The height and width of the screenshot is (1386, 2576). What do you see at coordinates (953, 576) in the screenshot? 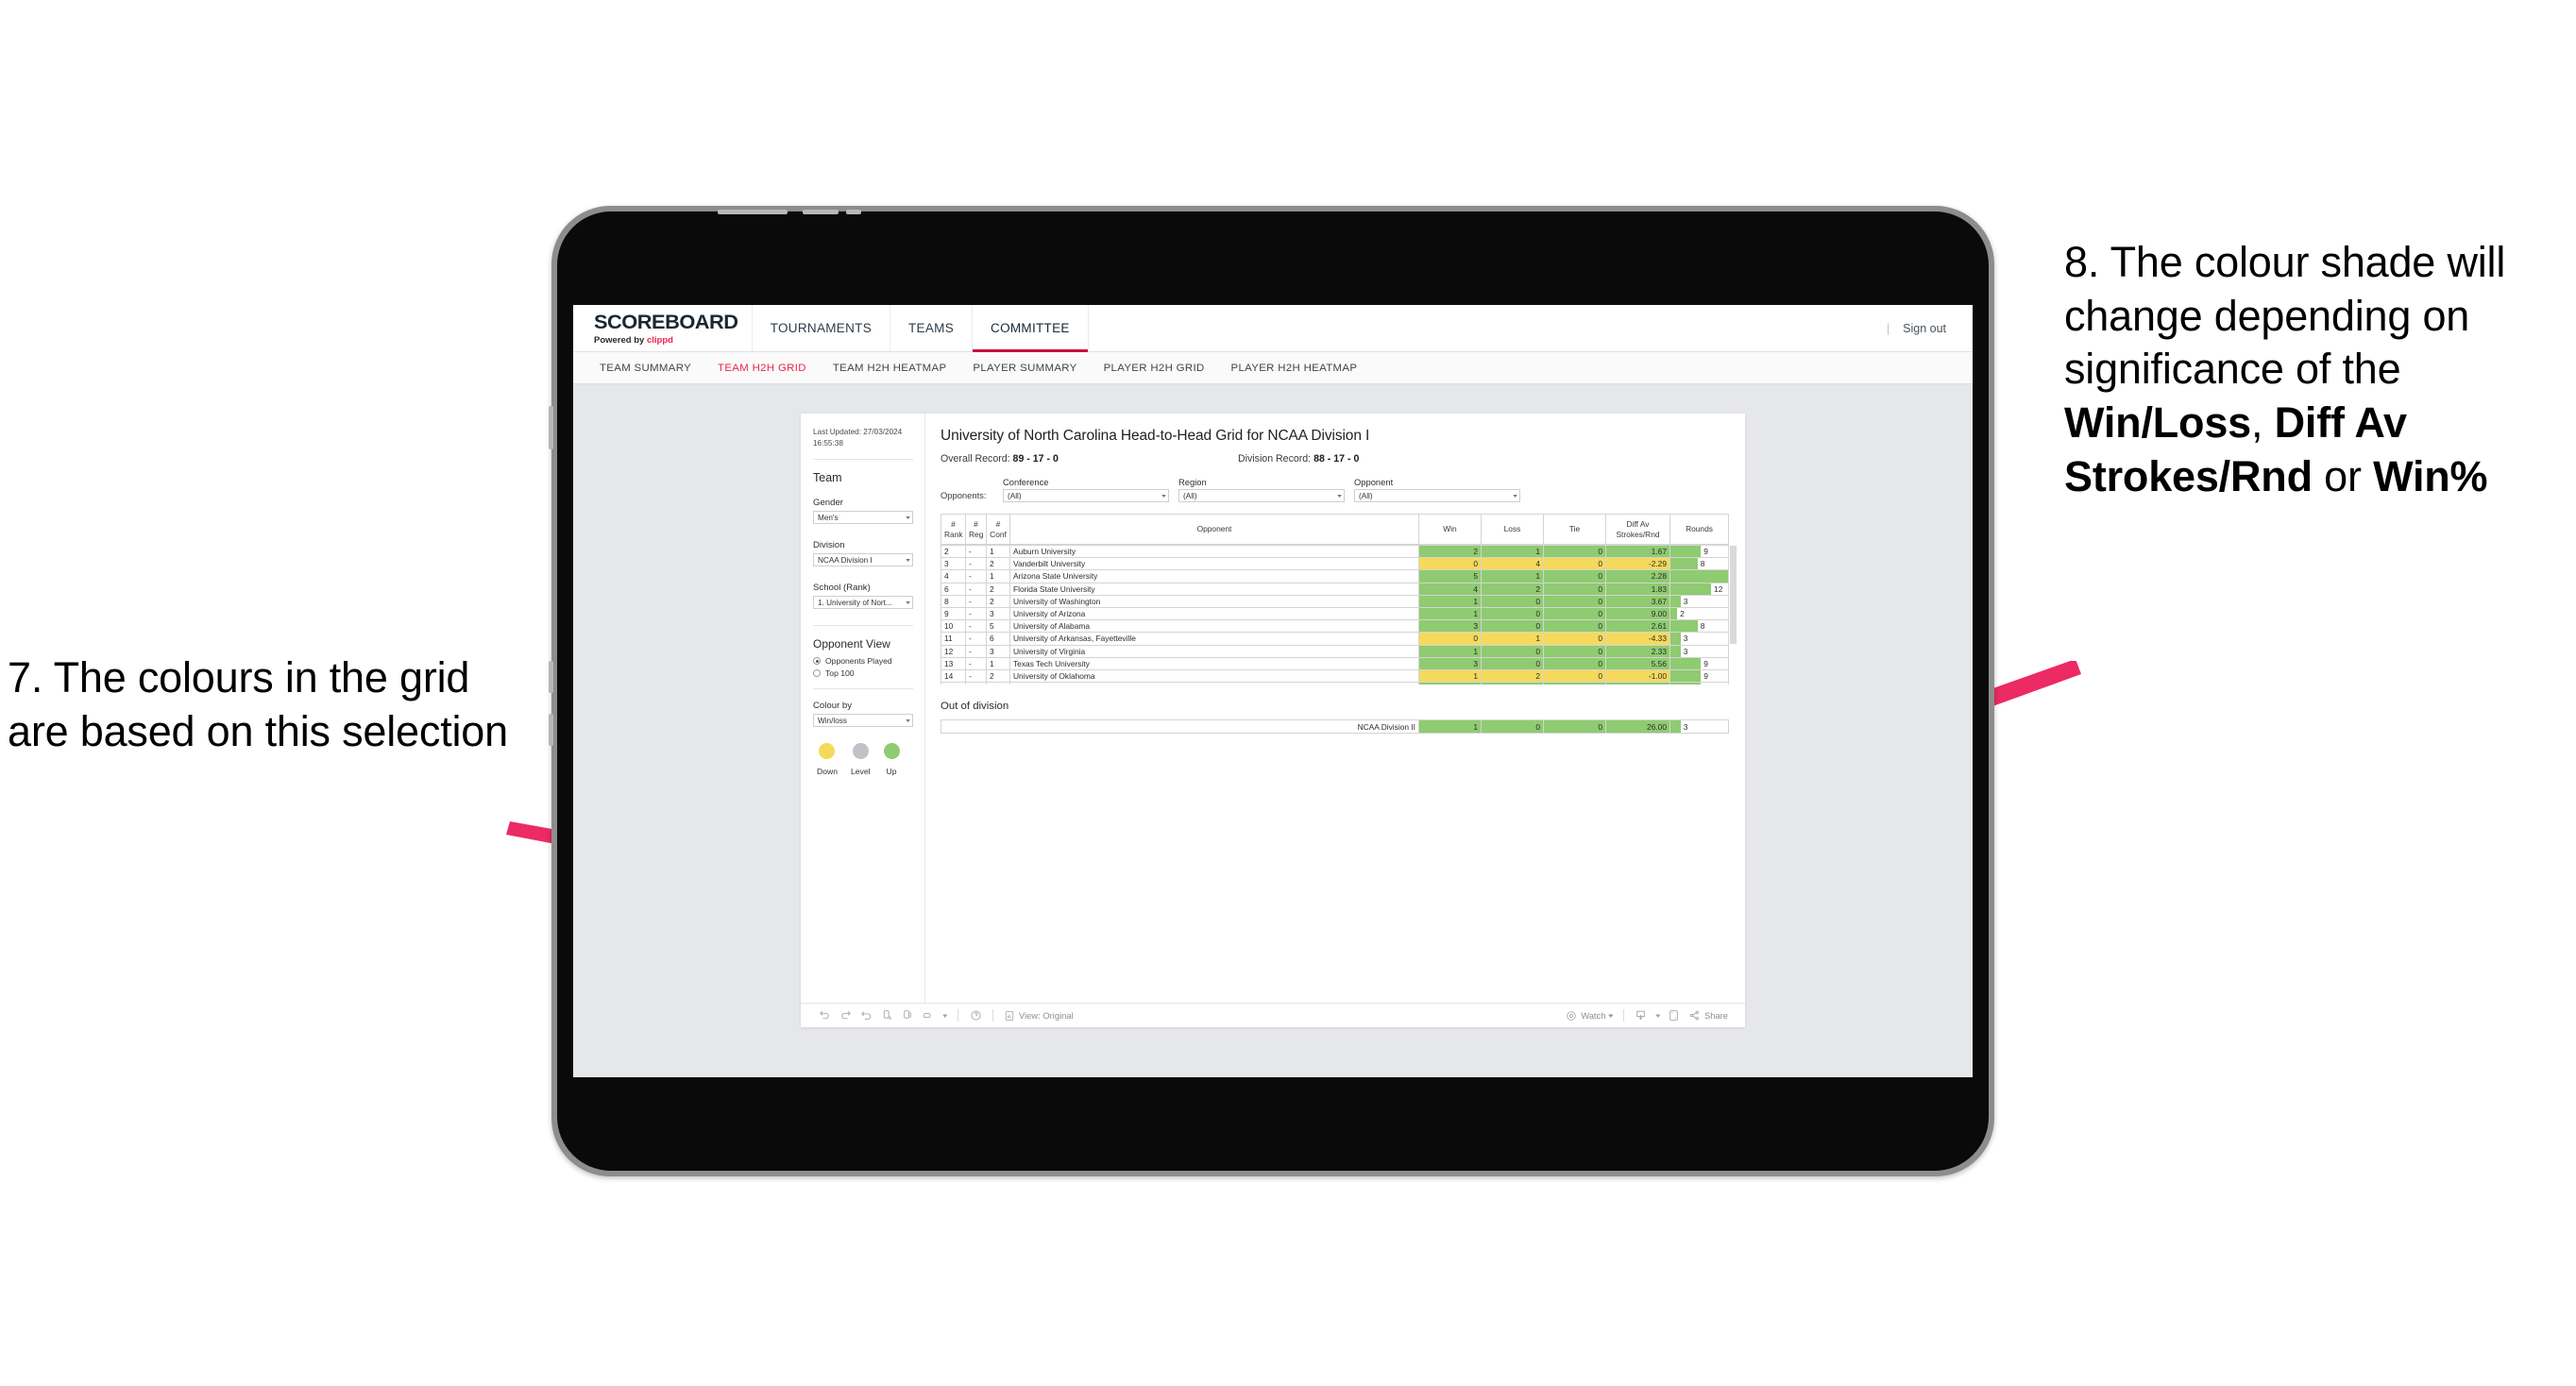
I see `cell-rank: 4` at bounding box center [953, 576].